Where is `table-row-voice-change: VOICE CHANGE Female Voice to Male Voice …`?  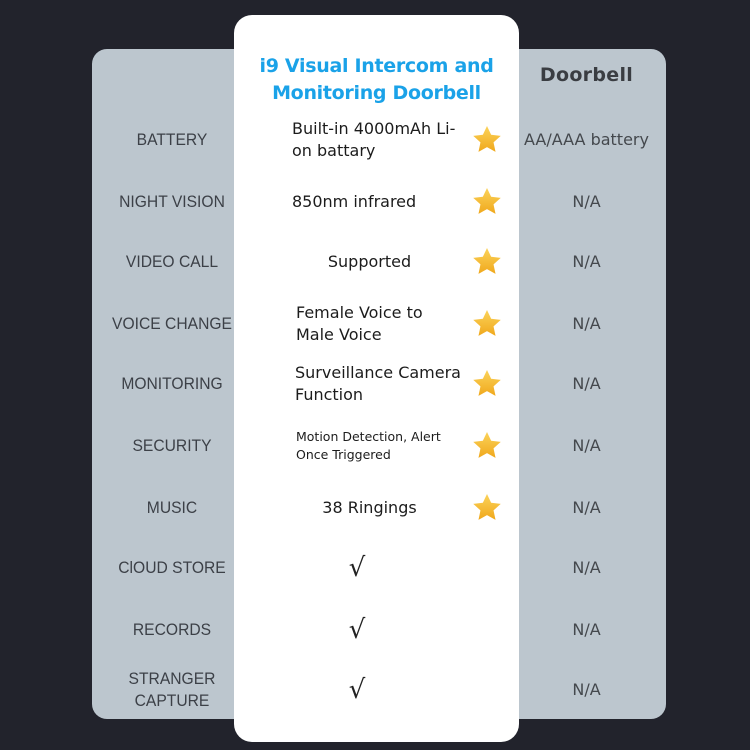
table-row-voice-change: VOICE CHANGE Female Voice to Male Voice … is located at coordinates (379, 324).